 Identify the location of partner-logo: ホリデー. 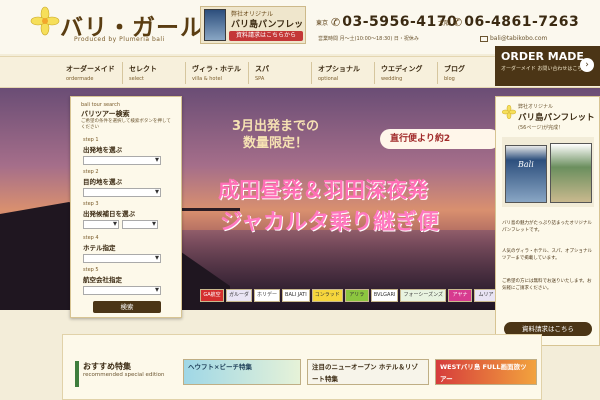
(267, 295).